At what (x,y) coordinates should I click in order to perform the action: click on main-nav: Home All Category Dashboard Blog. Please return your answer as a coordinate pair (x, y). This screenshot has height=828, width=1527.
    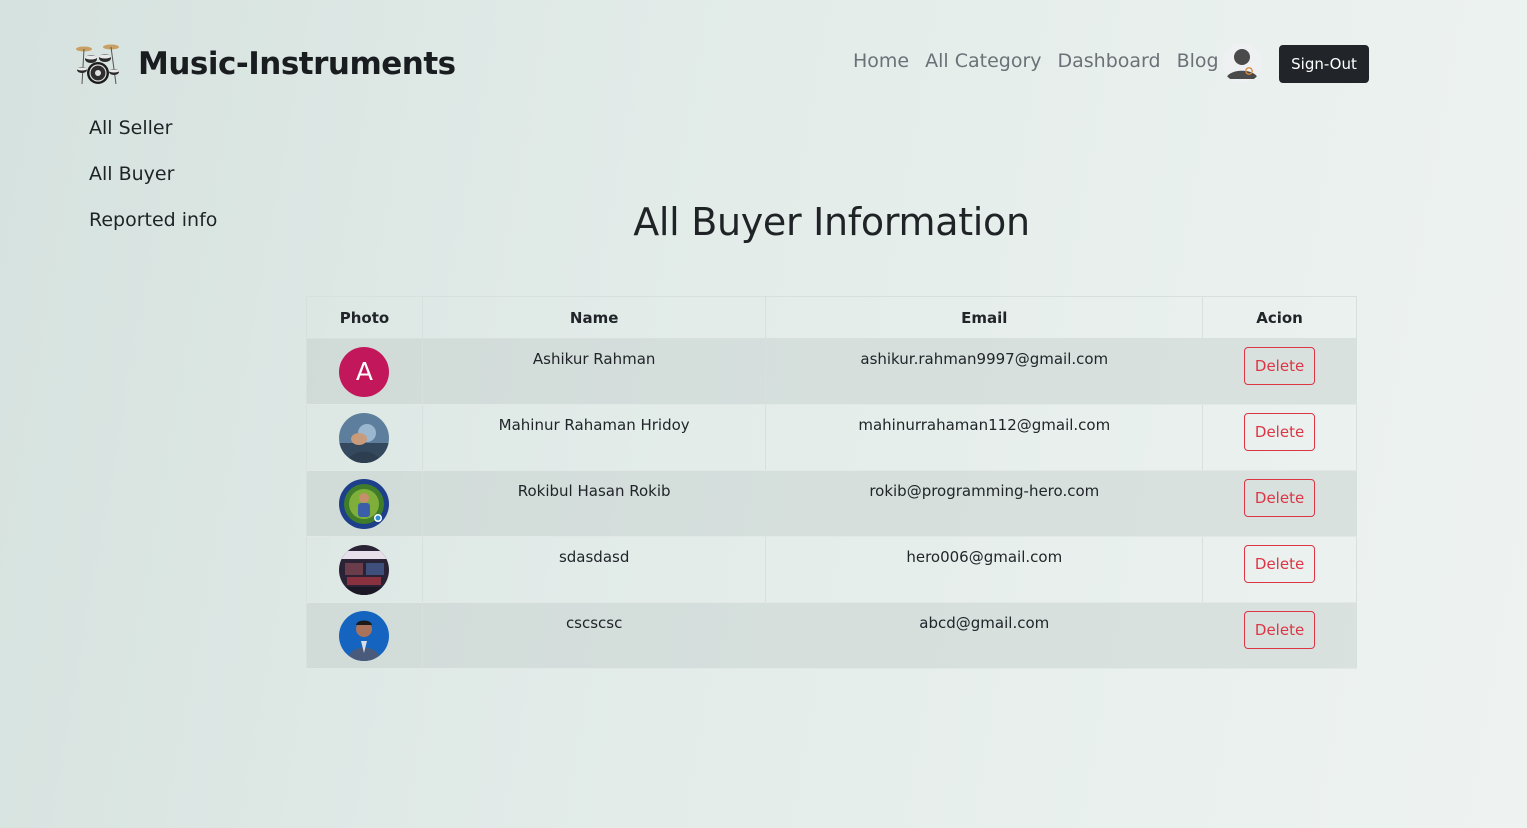
    Looking at the image, I should click on (1044, 61).